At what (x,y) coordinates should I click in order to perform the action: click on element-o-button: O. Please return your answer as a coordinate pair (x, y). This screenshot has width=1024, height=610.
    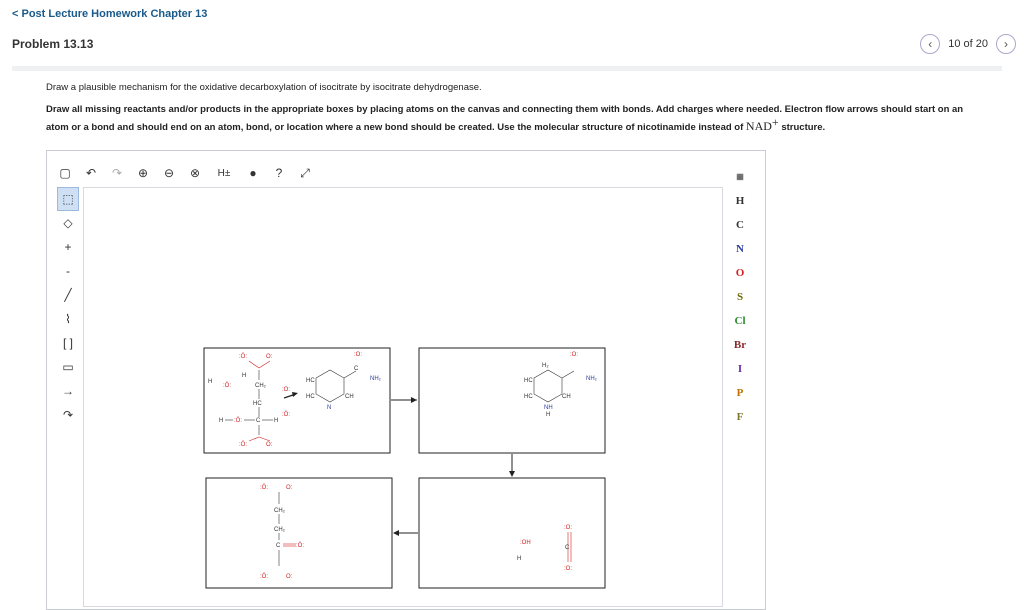
    Looking at the image, I should click on (740, 273).